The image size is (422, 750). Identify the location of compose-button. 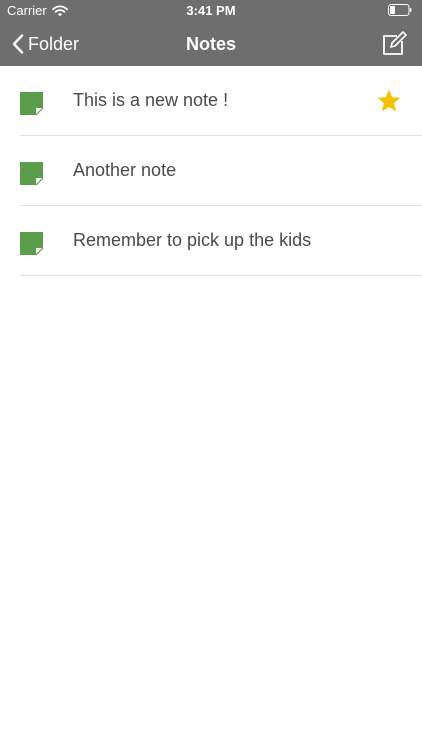
(394, 44).